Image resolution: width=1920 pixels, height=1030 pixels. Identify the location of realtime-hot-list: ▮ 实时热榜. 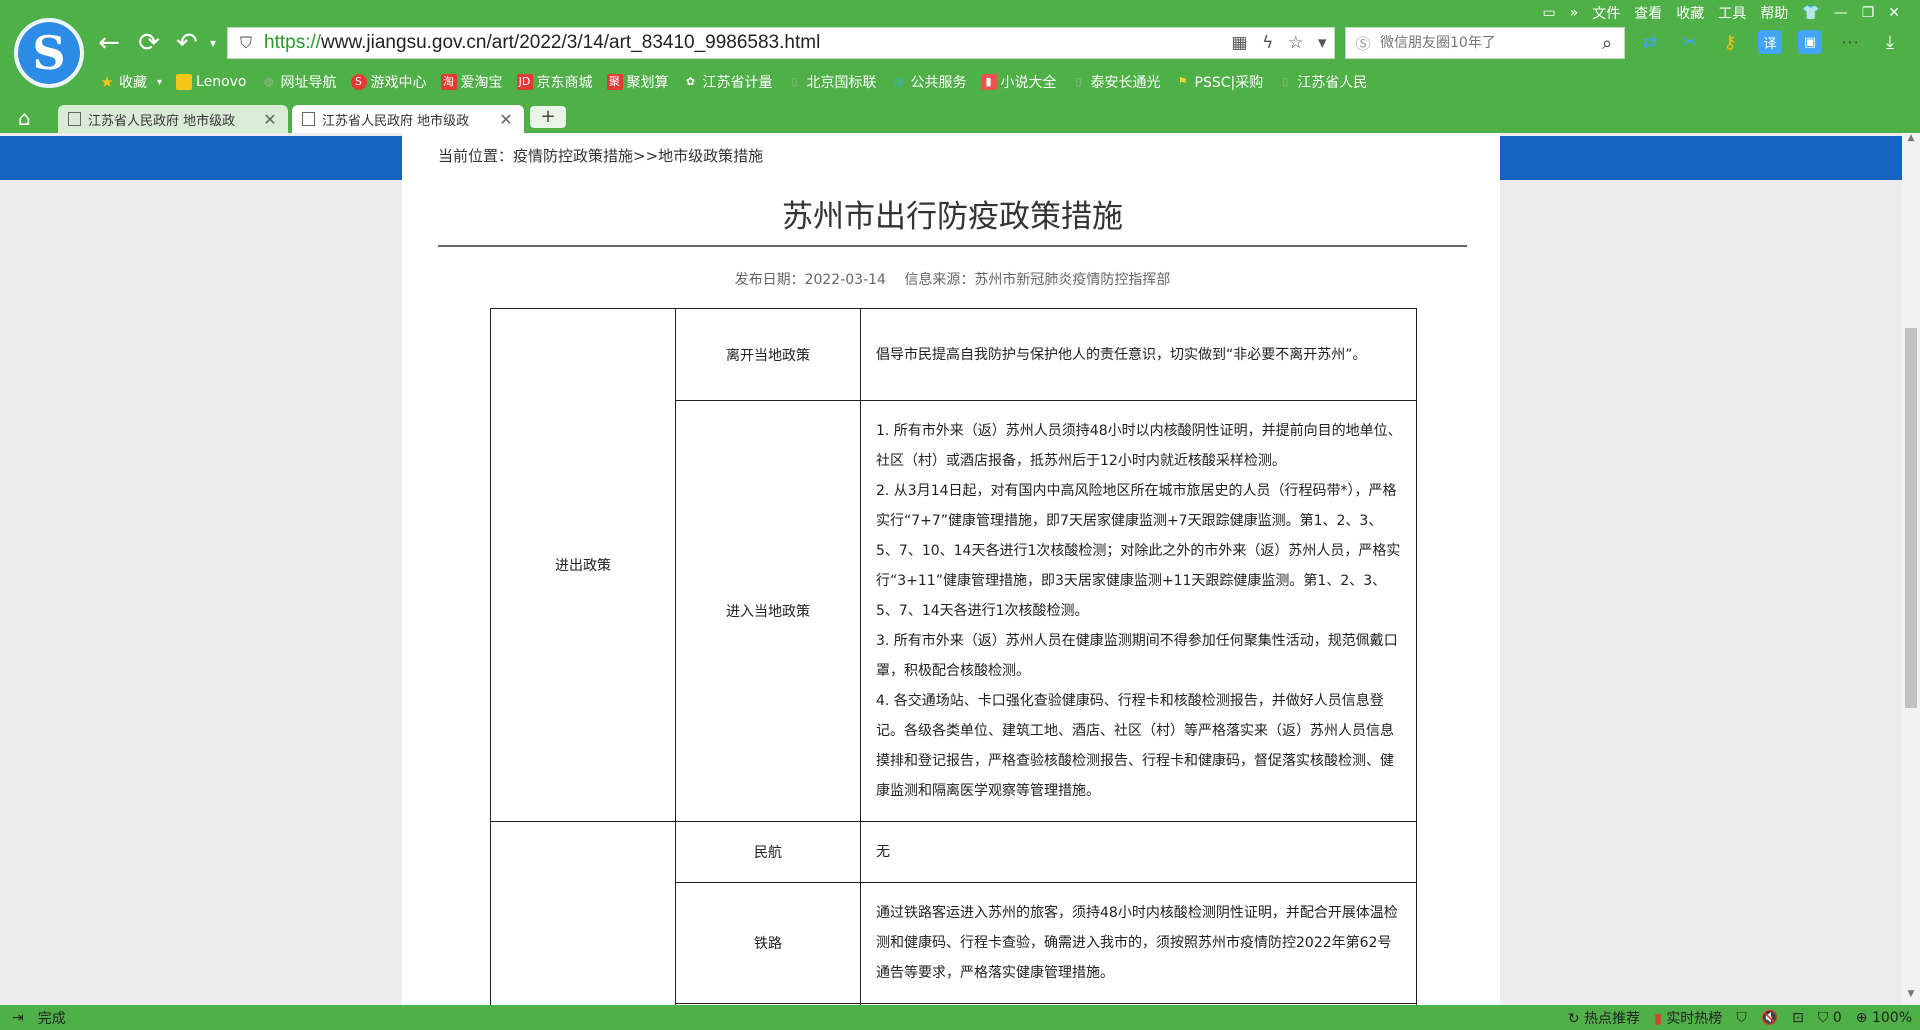
(1688, 1018).